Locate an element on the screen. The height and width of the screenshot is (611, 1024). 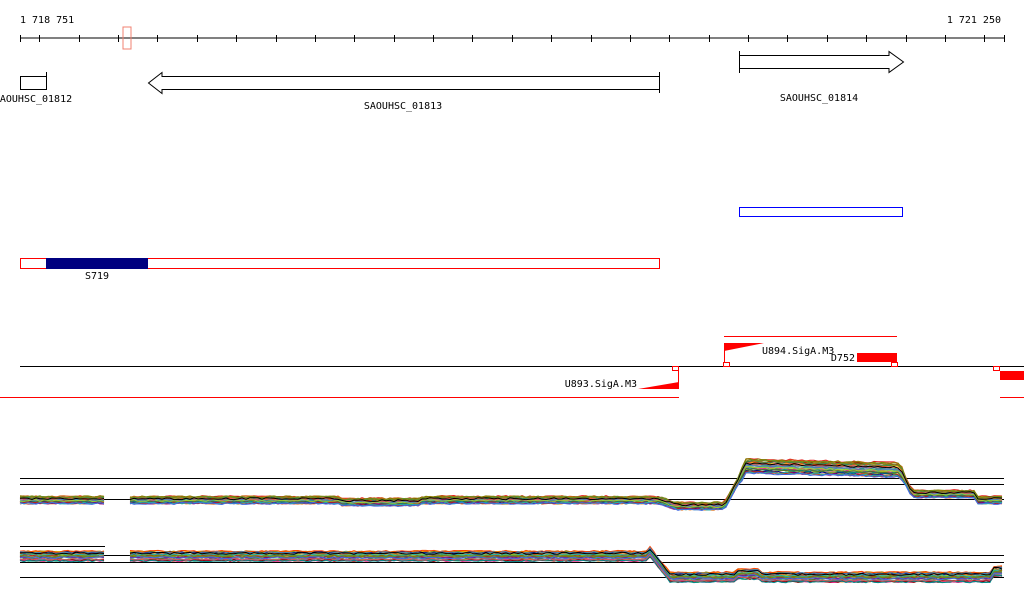
promoter-U893: U893.SigA.M3 is located at coordinates (622, 380).